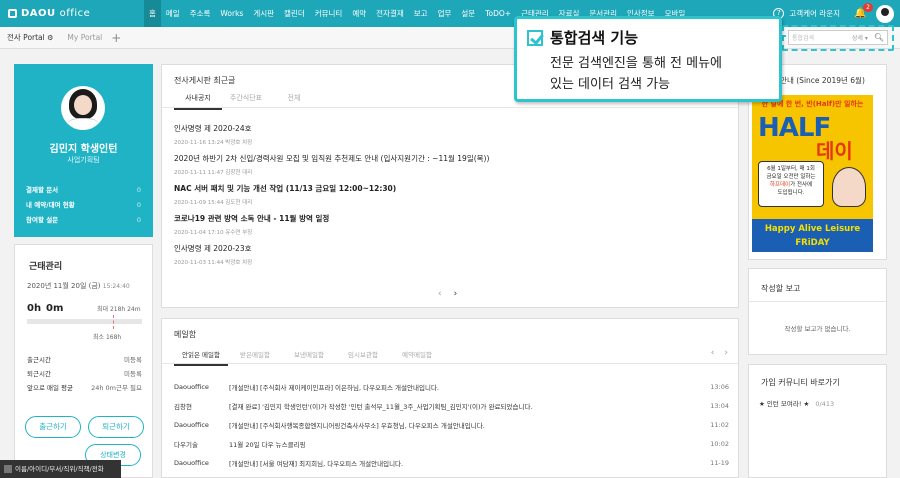  What do you see at coordinates (421, 13) in the screenshot?
I see `nav-report: 보고` at bounding box center [421, 13].